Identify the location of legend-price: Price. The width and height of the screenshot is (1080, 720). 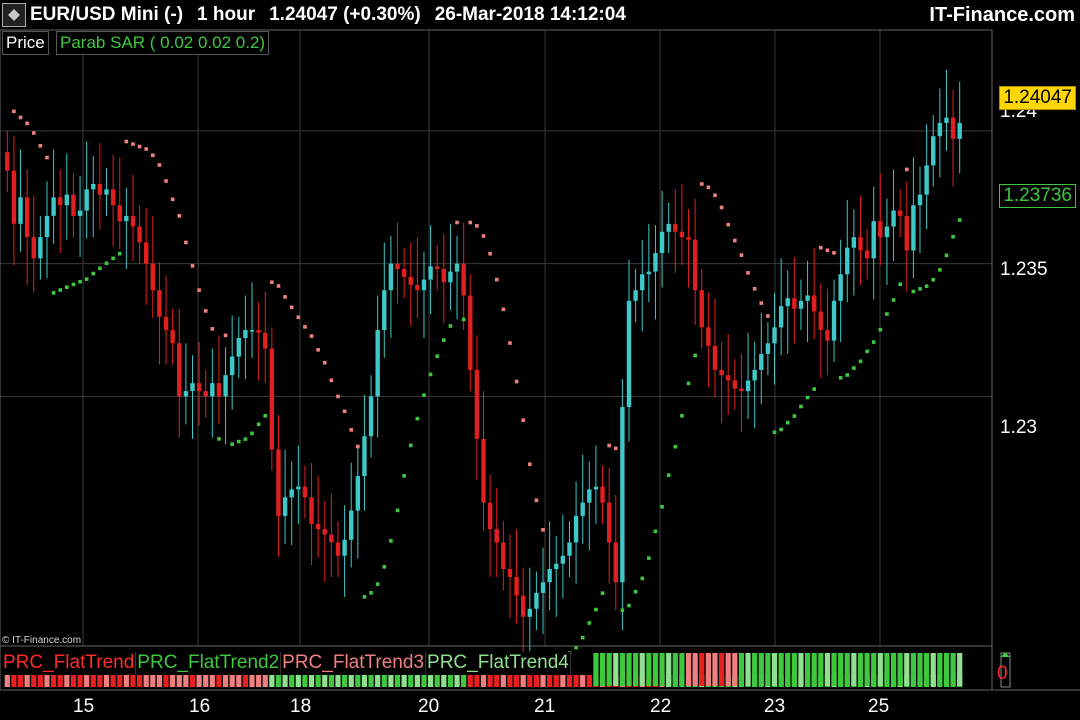
(25, 43).